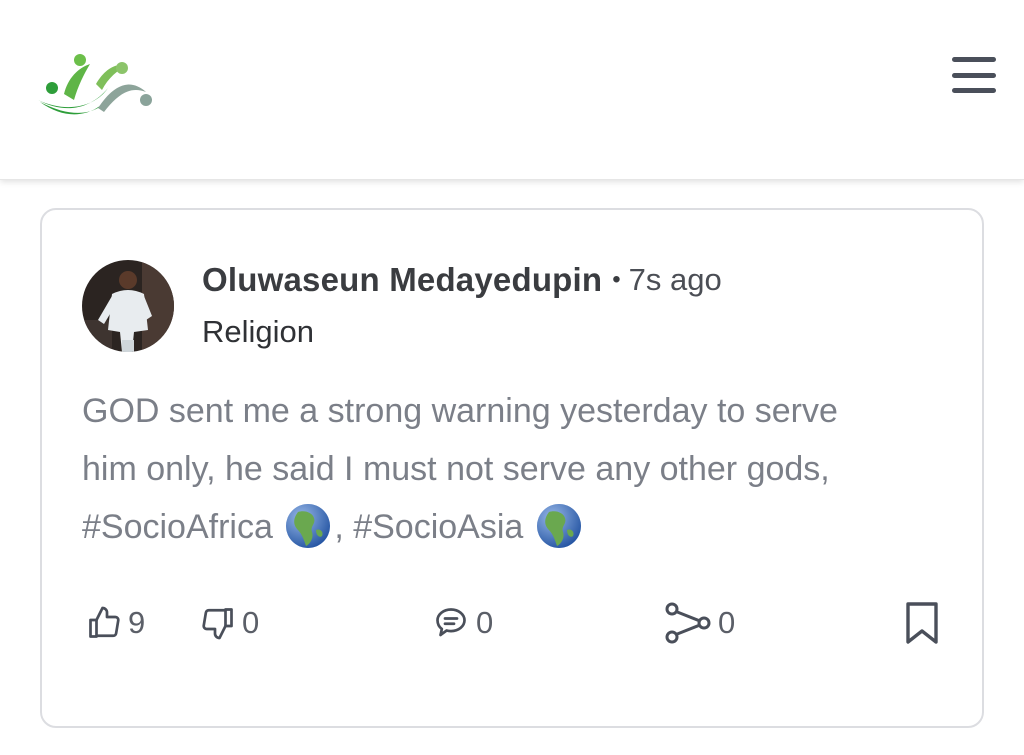 This screenshot has height=755, width=1024. What do you see at coordinates (251, 622) in the screenshot?
I see `dislike-count: 0` at bounding box center [251, 622].